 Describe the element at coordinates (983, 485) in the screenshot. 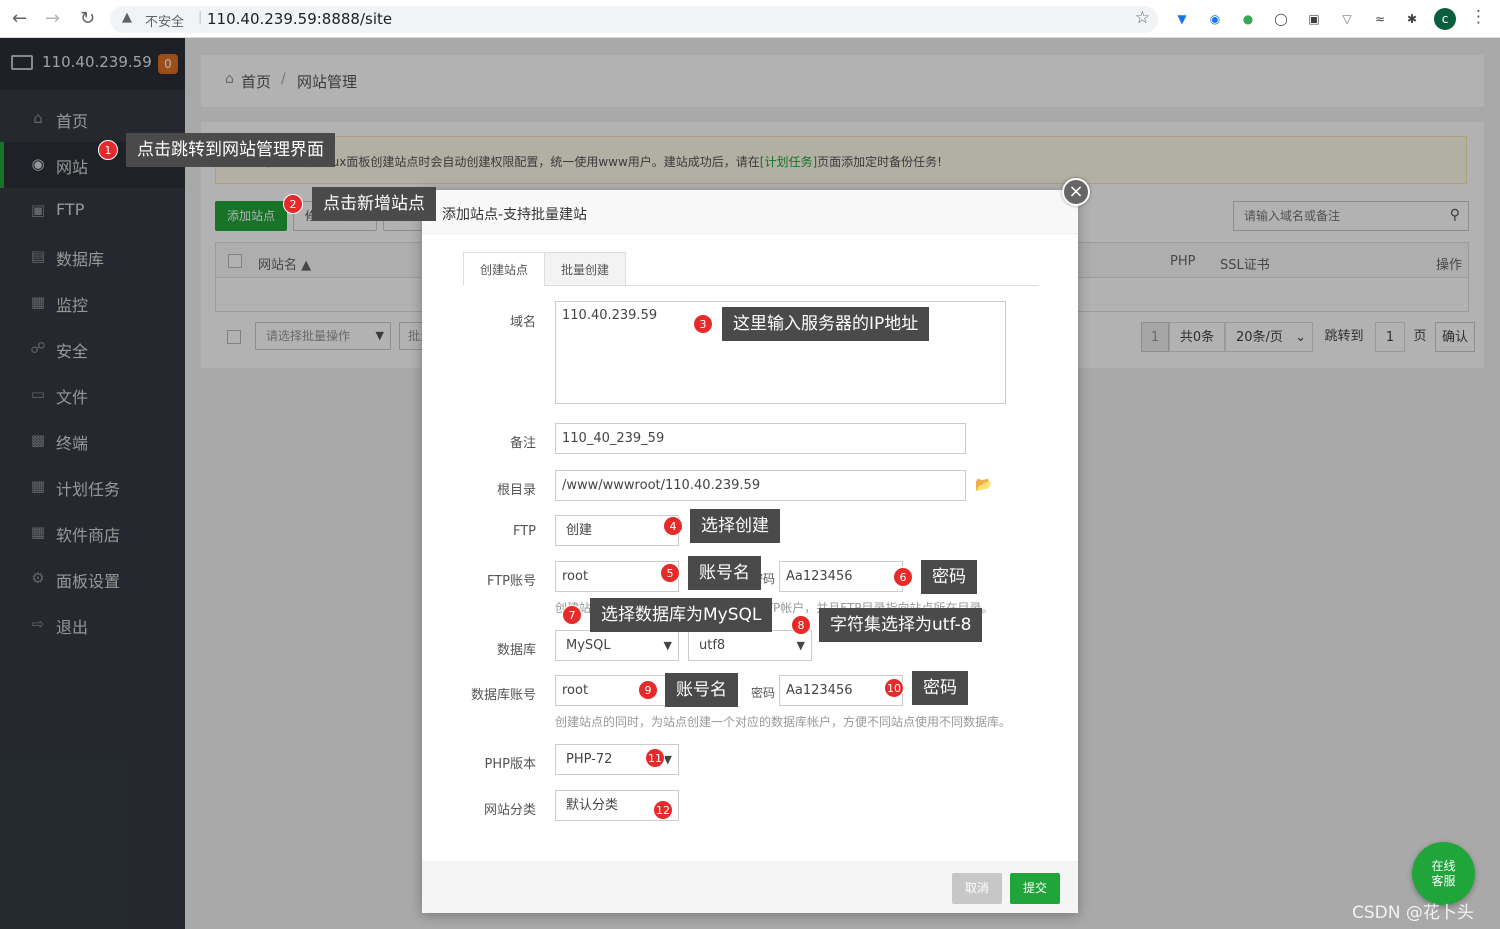

I see `folder-open-icon: 📂` at that location.